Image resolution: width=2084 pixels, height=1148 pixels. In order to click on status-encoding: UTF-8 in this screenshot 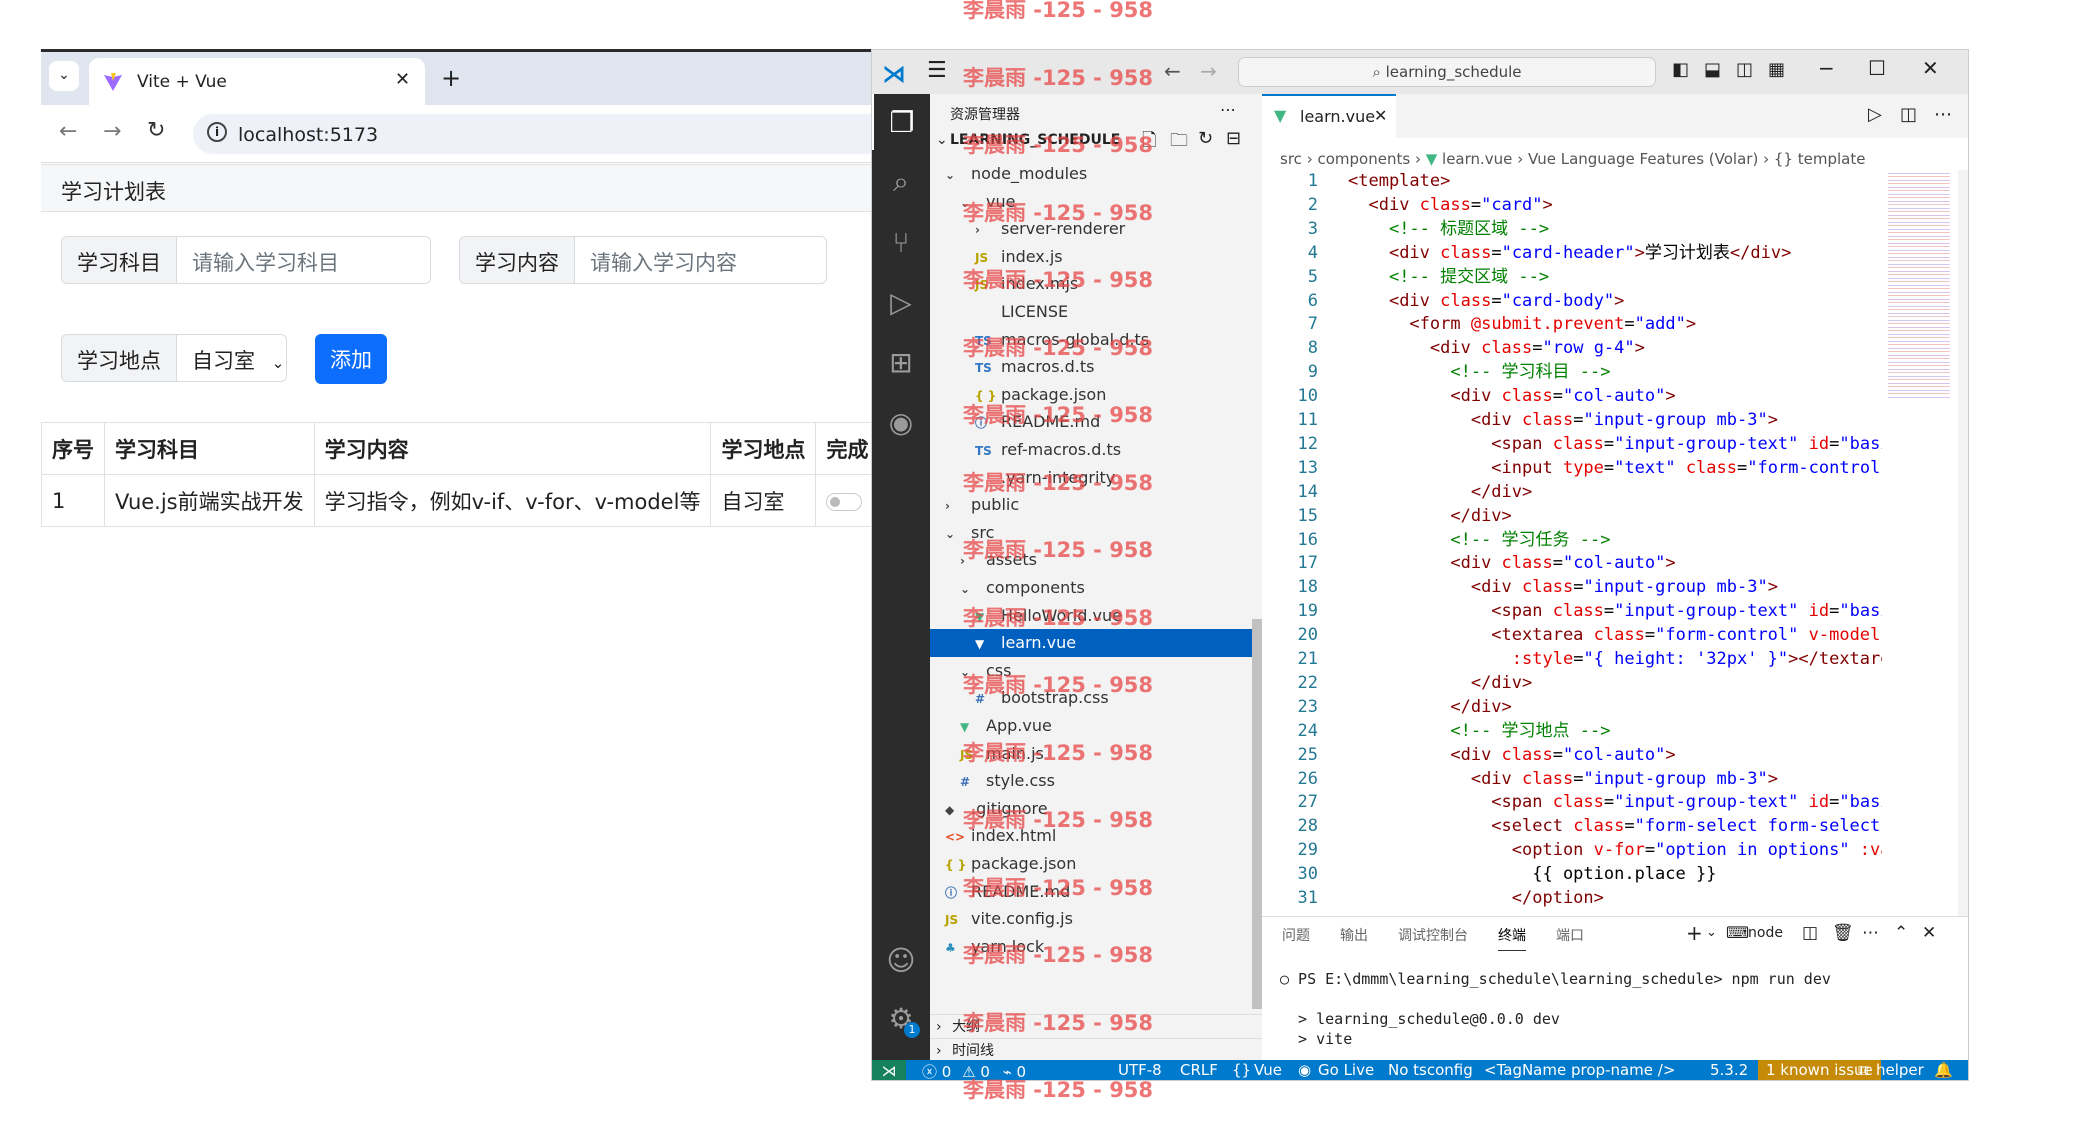, I will do `click(1140, 1070)`.